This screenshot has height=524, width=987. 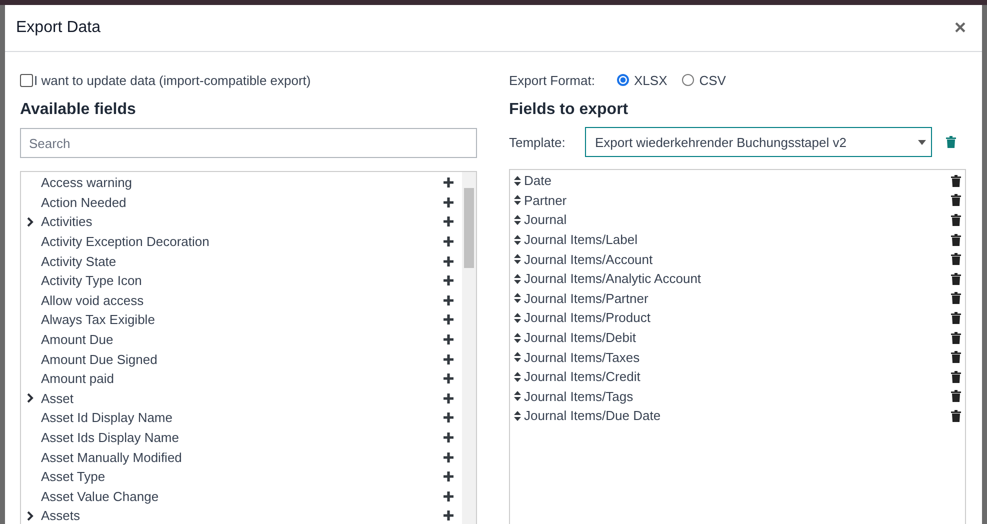 What do you see at coordinates (579, 396) in the screenshot?
I see `export-field-item: Journal Items/Tags` at bounding box center [579, 396].